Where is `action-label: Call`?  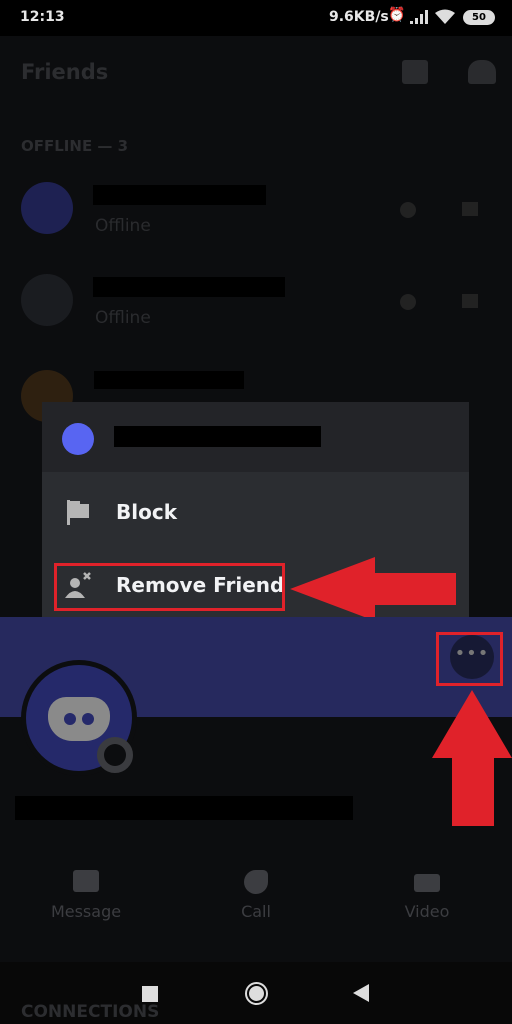 action-label: Call is located at coordinates (256, 911).